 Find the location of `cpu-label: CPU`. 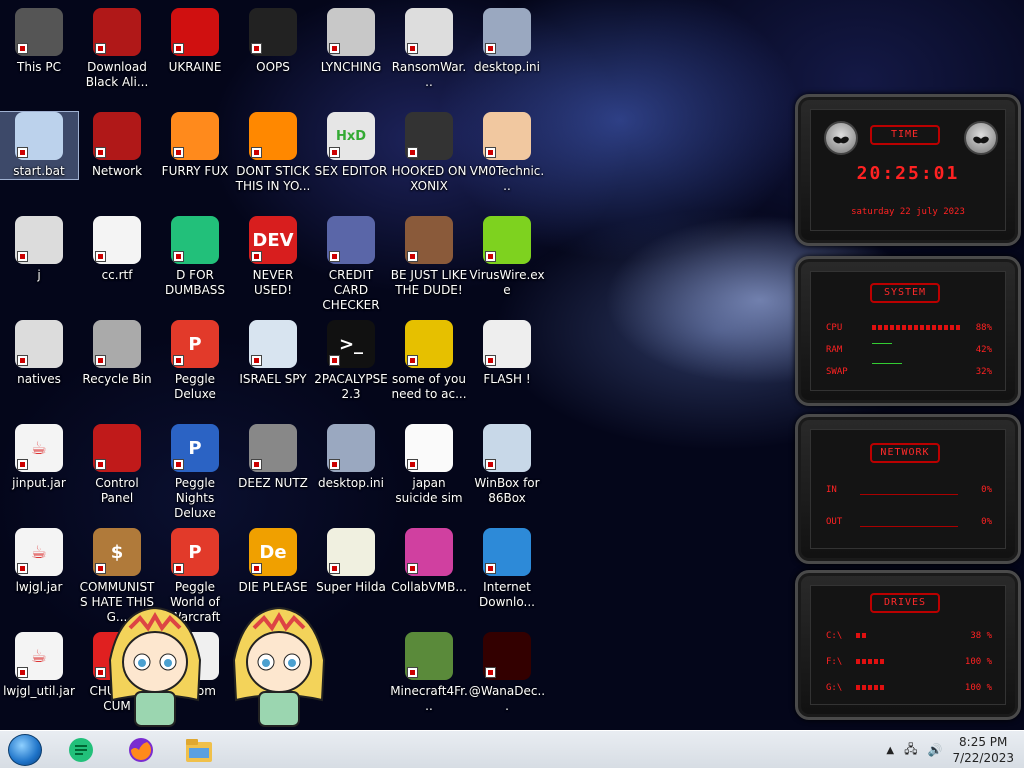

cpu-label: CPU is located at coordinates (834, 328).